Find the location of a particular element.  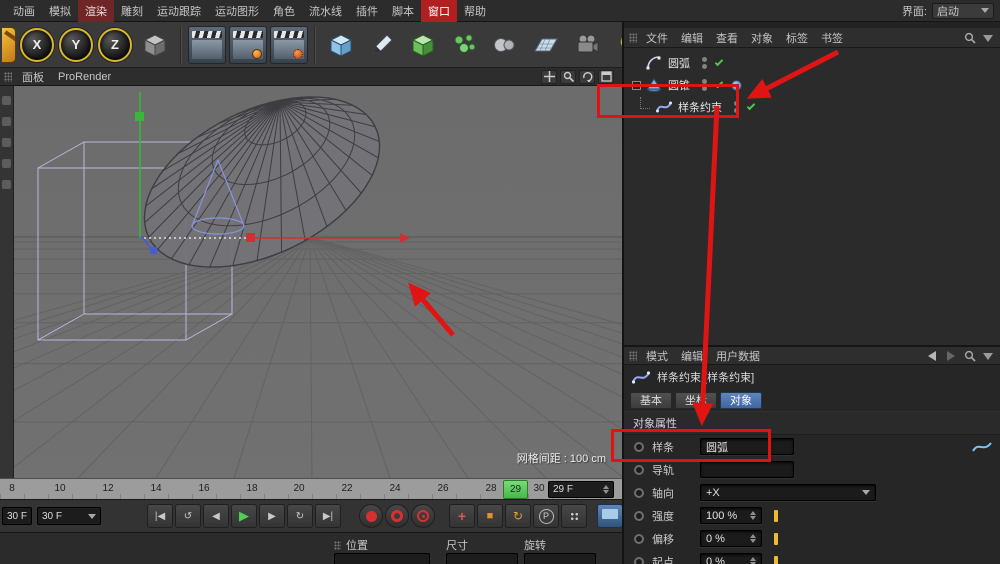

am-menu-user-data: 用户数据 is located at coordinates (738, 356).